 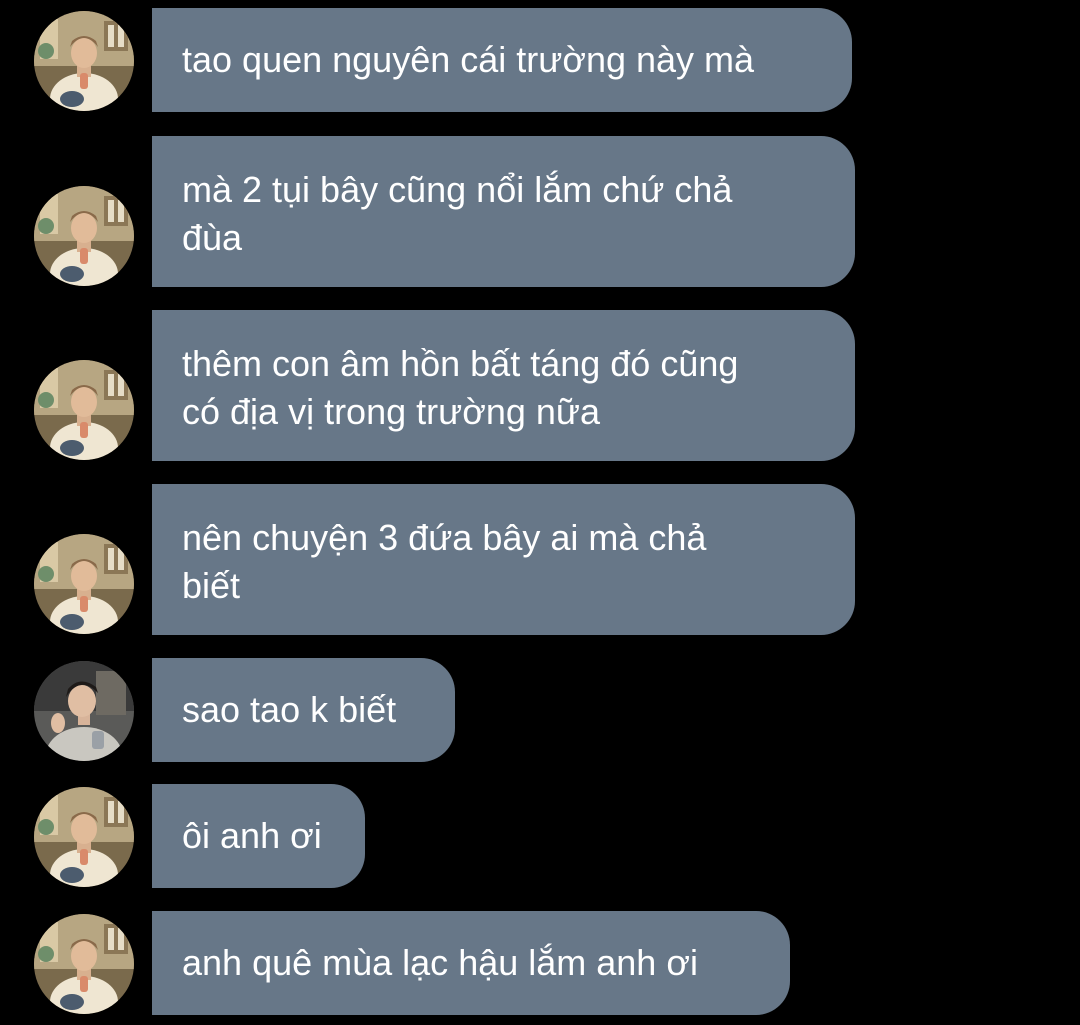 What do you see at coordinates (303, 710) in the screenshot?
I see `message-bubble: sao tao k biết` at bounding box center [303, 710].